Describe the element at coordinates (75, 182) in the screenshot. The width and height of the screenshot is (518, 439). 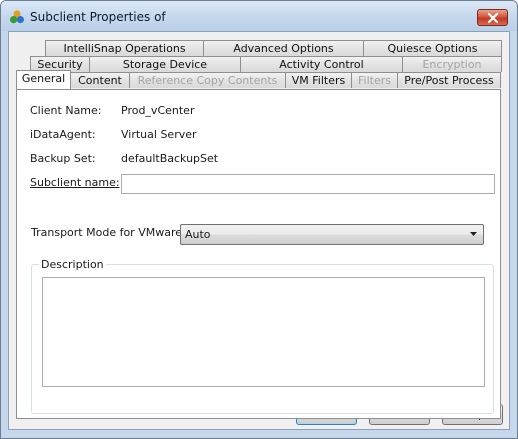
I see `subclient-name-label: Subclient name:` at that location.